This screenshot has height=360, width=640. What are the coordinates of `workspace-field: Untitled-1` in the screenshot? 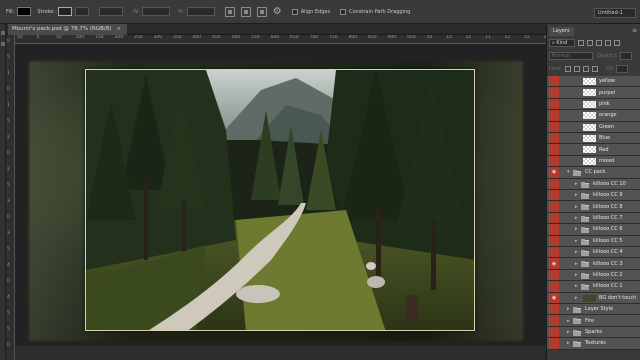 It's located at (615, 13).